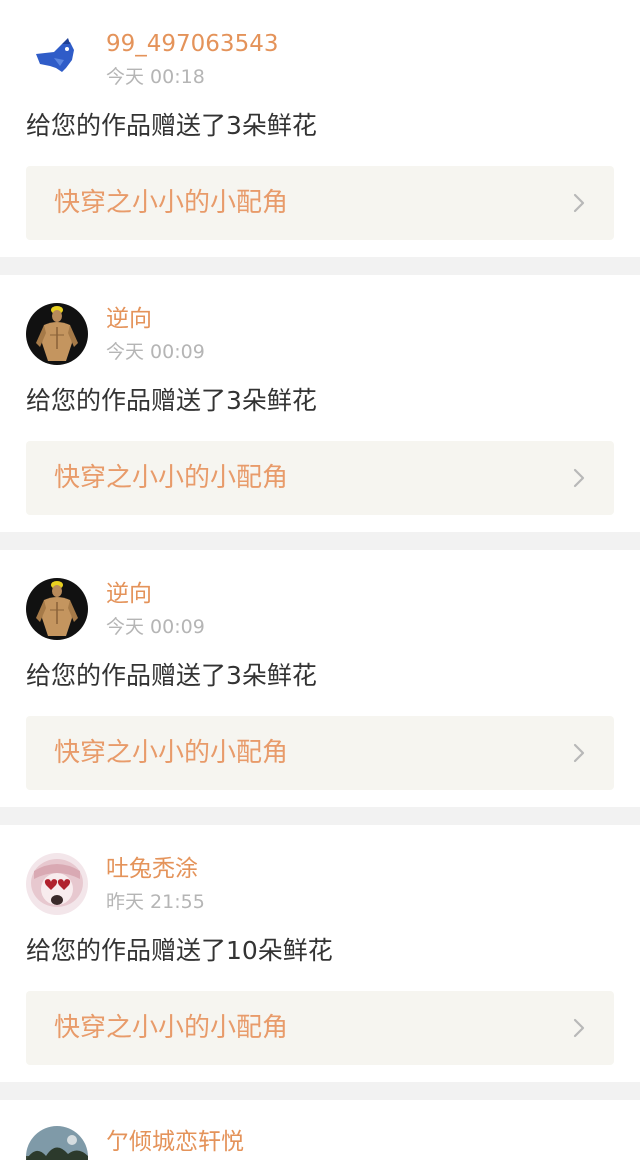 The width and height of the screenshot is (640, 1160). I want to click on notification-card: 亇倾城恋轩悦, so click(320, 1130).